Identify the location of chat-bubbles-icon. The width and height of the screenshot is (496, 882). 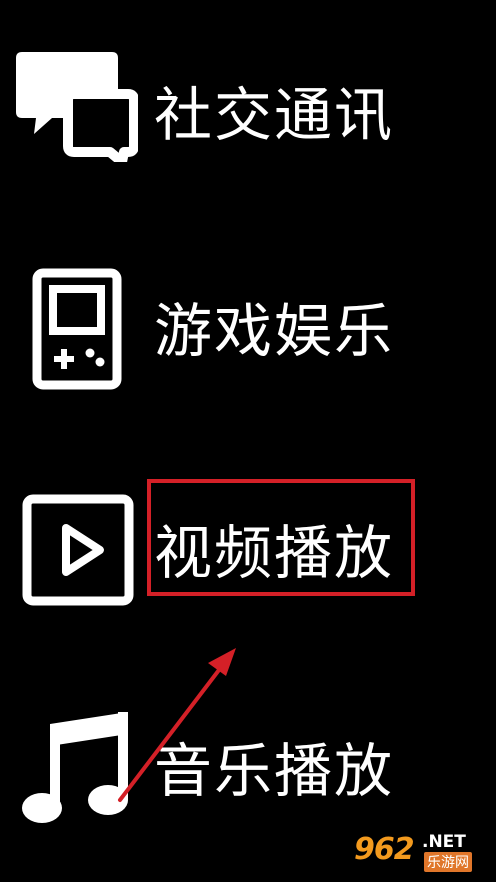
(77, 107).